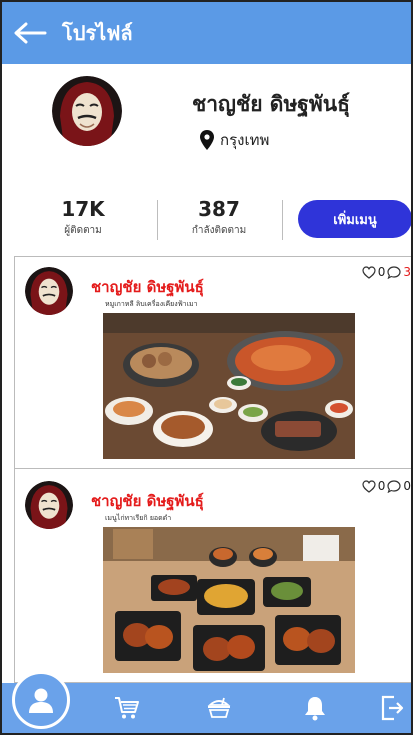 The width and height of the screenshot is (413, 735). Describe the element at coordinates (97, 33) in the screenshot. I see `page-title: โปรไฟล์` at that location.